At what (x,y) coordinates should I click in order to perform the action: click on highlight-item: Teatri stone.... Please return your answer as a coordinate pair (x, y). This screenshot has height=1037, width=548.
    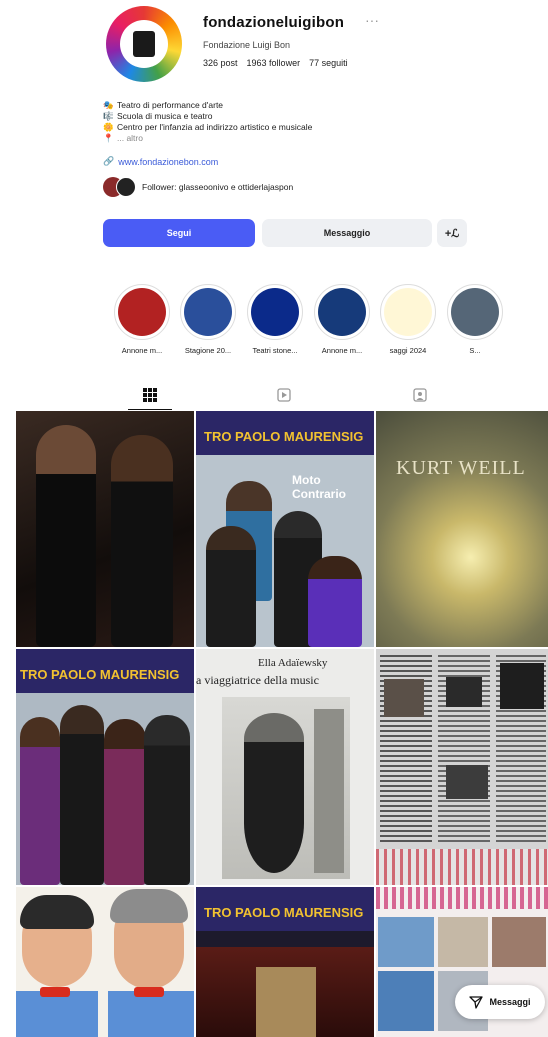
    Looking at the image, I should click on (275, 319).